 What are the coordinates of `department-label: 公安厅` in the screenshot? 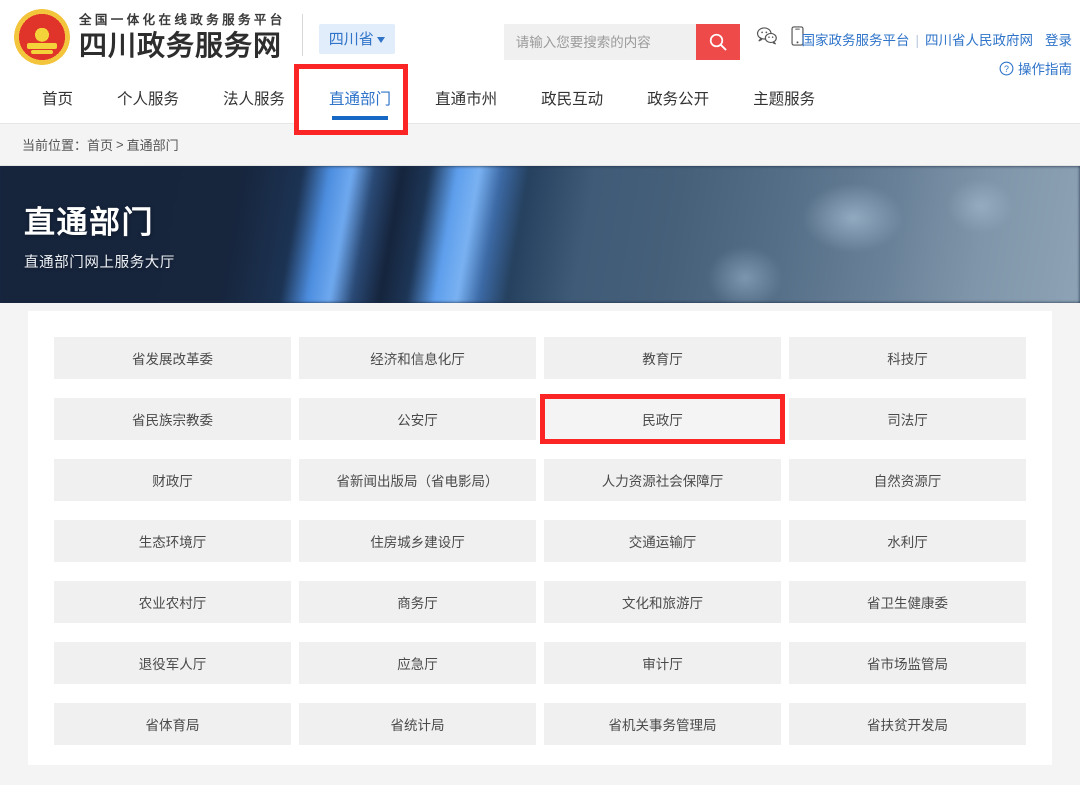 It's located at (417, 420).